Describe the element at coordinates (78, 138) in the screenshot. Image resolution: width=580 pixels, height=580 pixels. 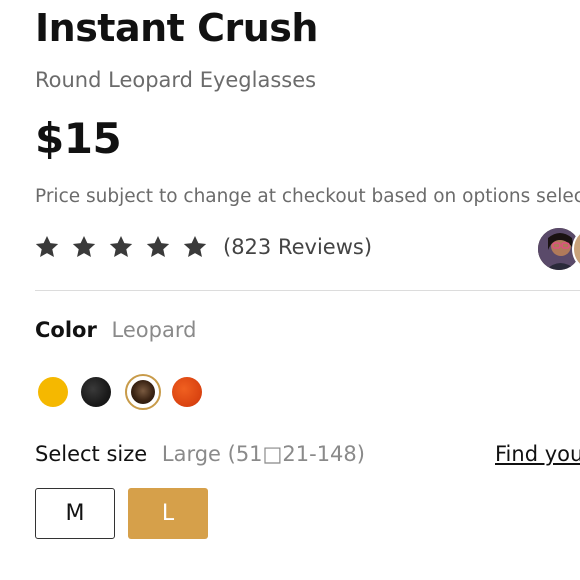
I see `product-price: $15` at that location.